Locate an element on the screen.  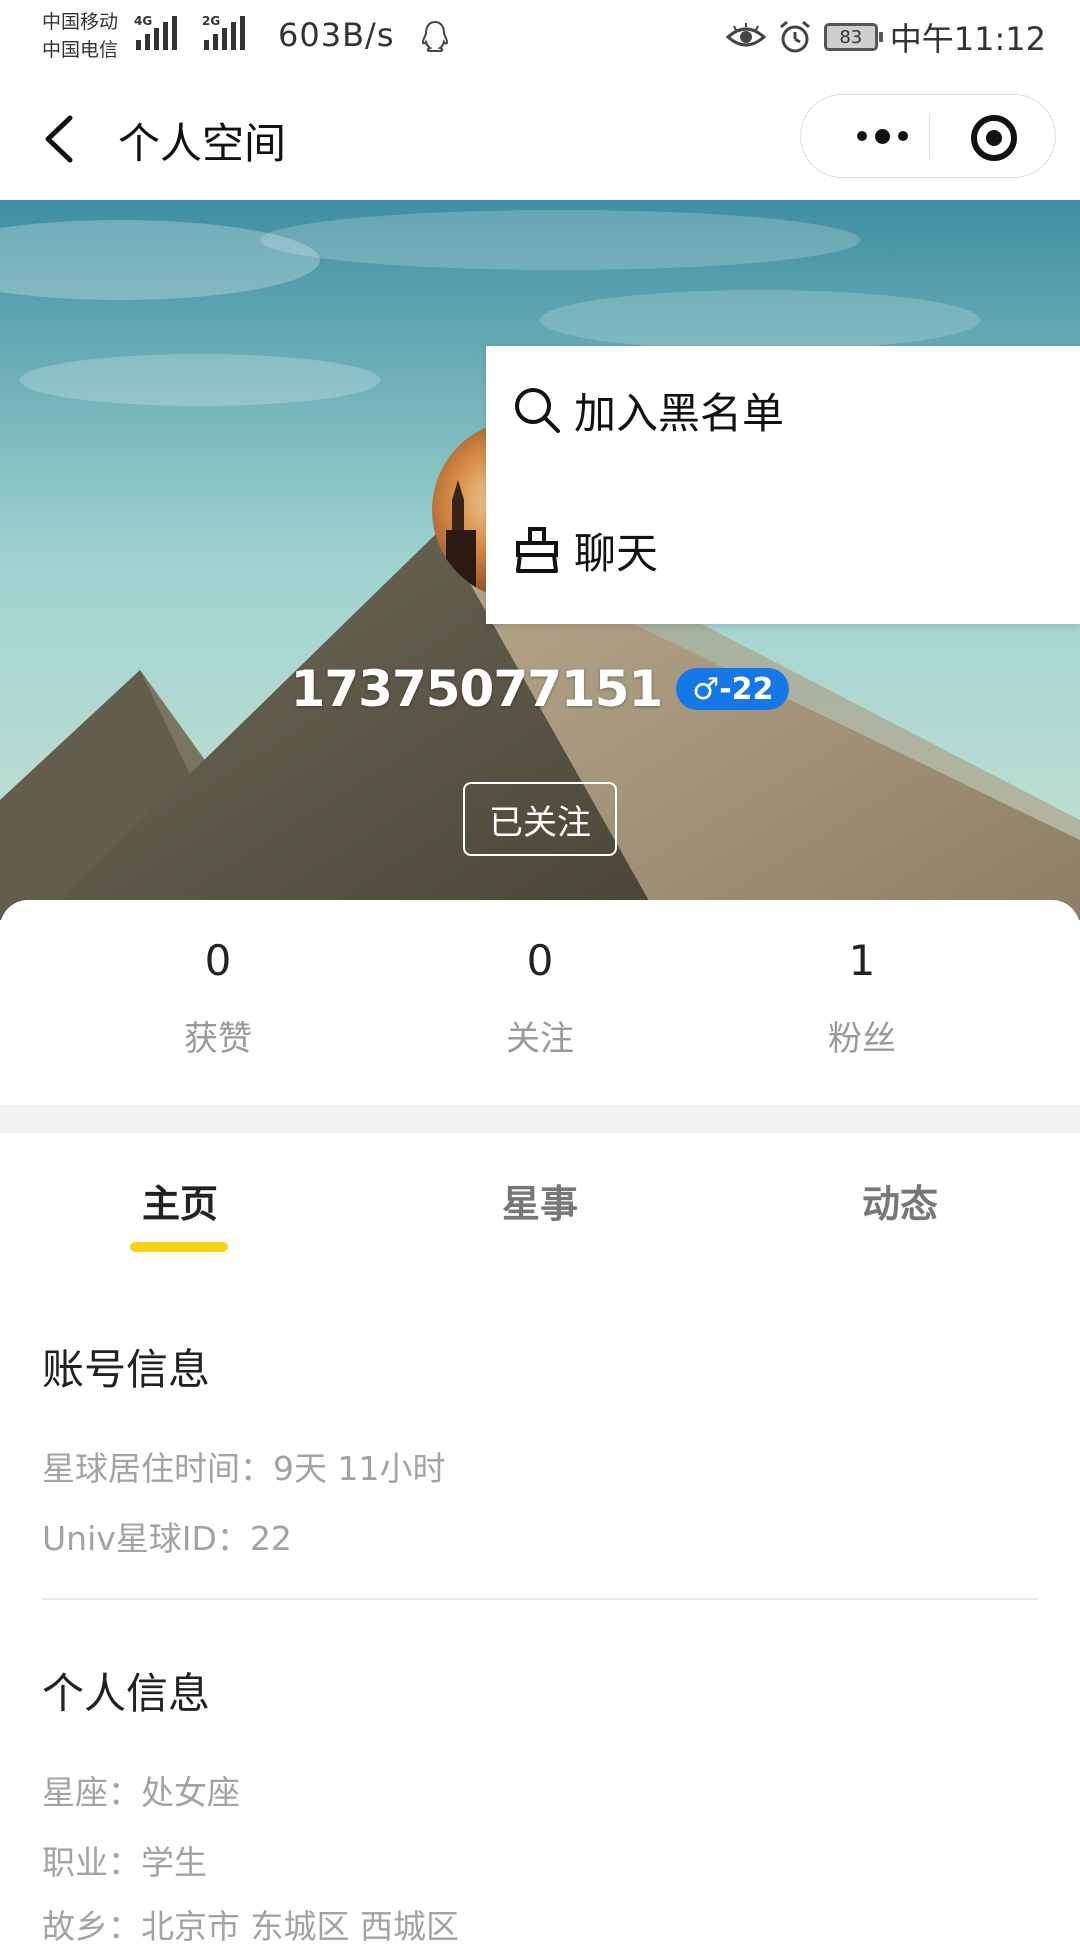
broom-icon is located at coordinates (537, 550).